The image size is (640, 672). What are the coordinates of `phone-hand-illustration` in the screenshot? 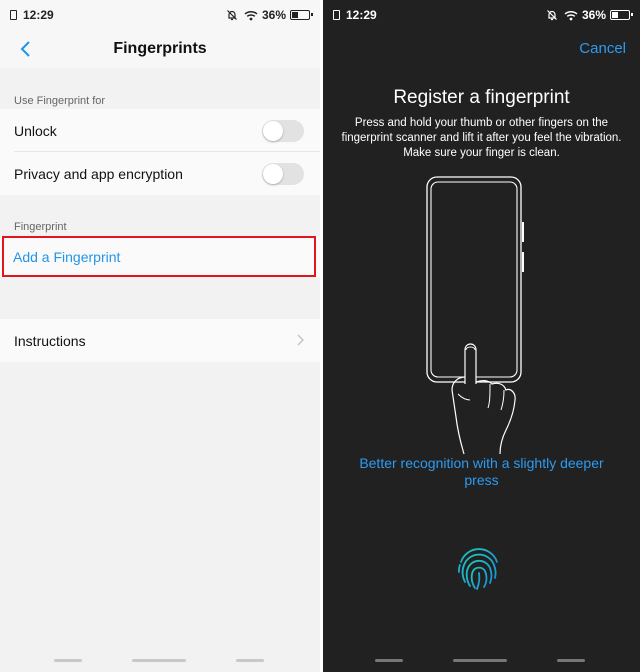 It's located at (475, 315).